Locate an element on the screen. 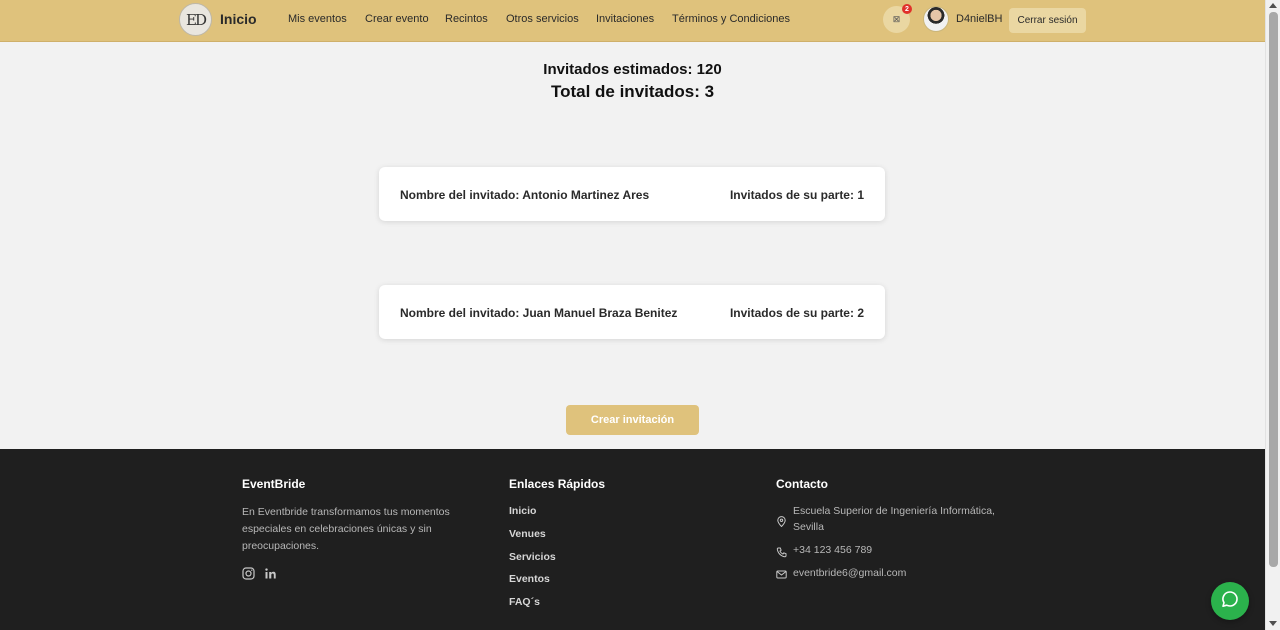 This screenshot has width=1280, height=630. chat-bubble-icon is located at coordinates (1230, 601).